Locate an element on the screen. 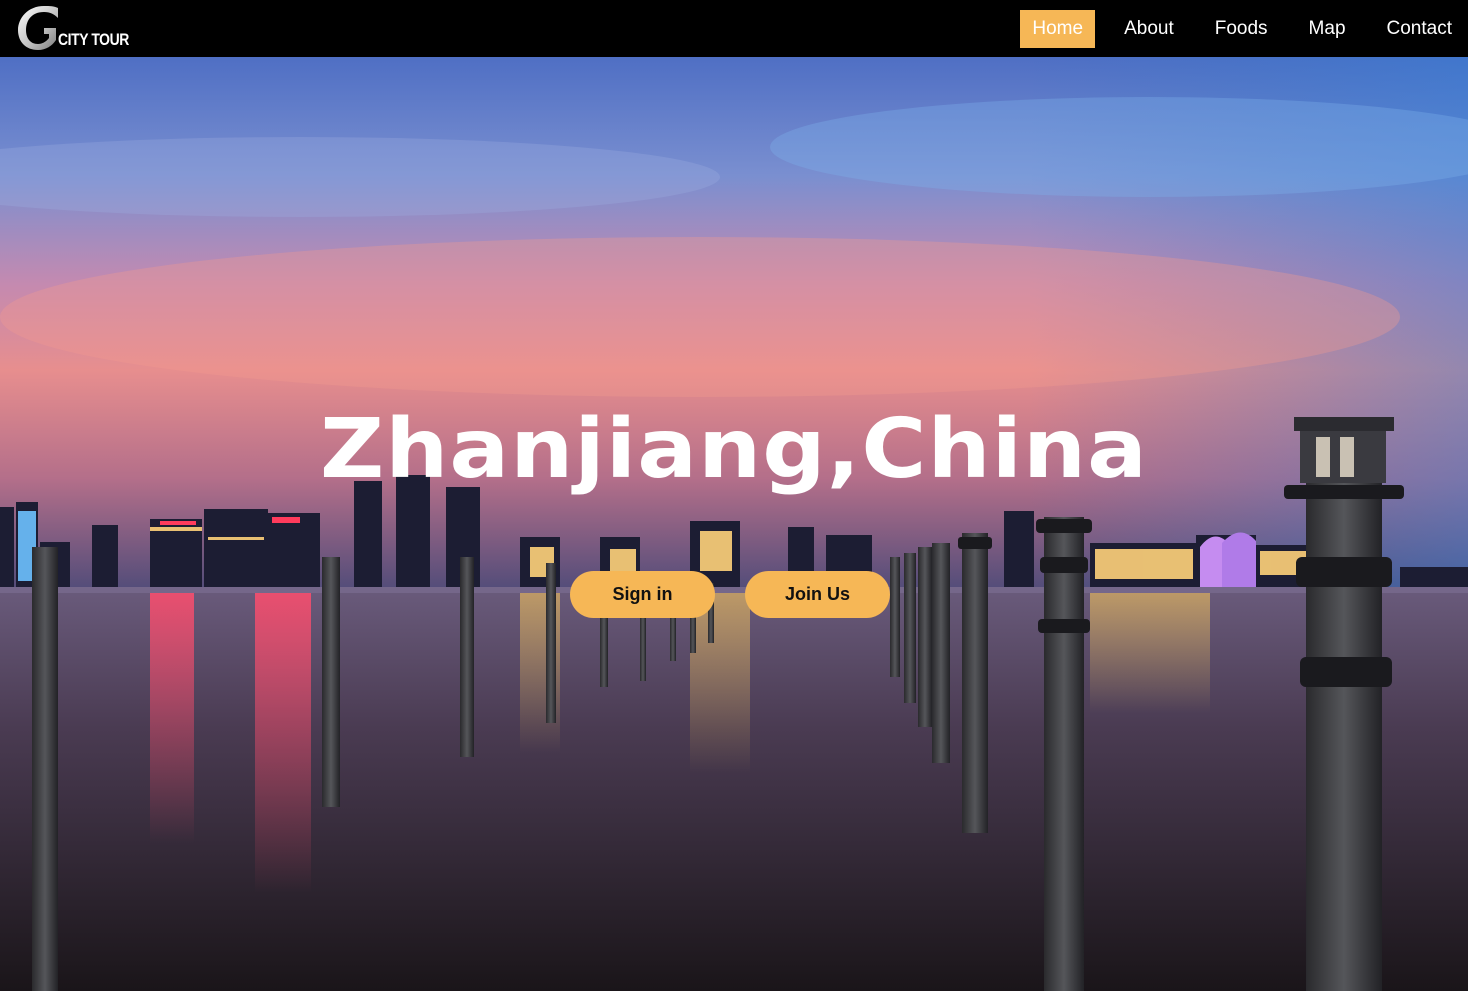 Image resolution: width=1468 pixels, height=991 pixels. hero-title: Zhanjiang,China is located at coordinates (734, 449).